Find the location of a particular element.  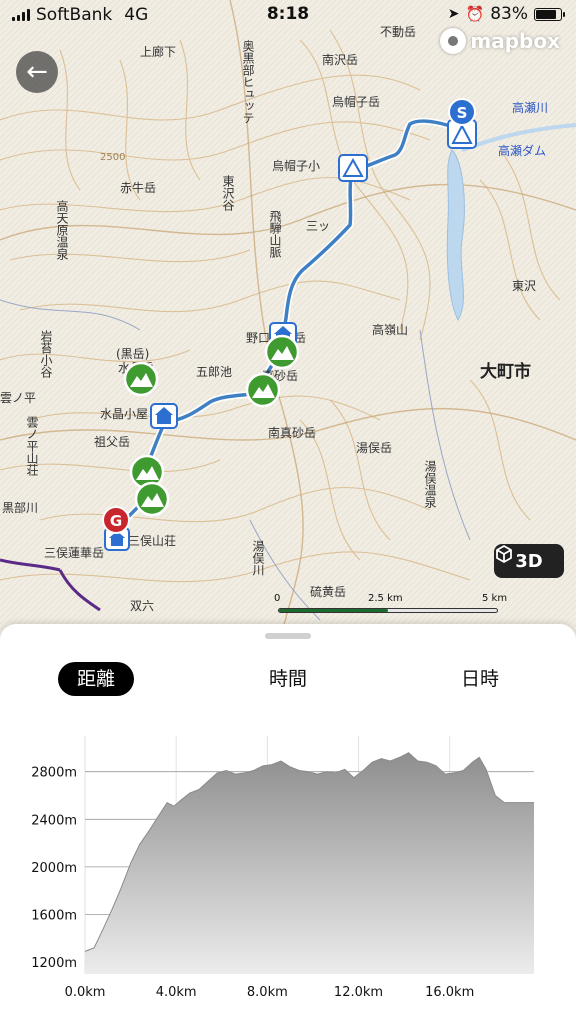

map-scale: 0 2.5 km 5 km is located at coordinates (392, 608).